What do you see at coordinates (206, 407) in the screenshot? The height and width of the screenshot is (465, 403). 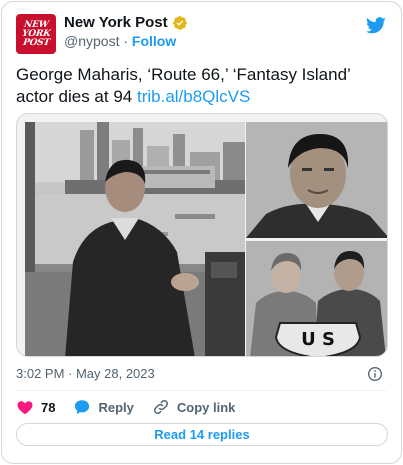 I see `copy-link-label: Copy link` at bounding box center [206, 407].